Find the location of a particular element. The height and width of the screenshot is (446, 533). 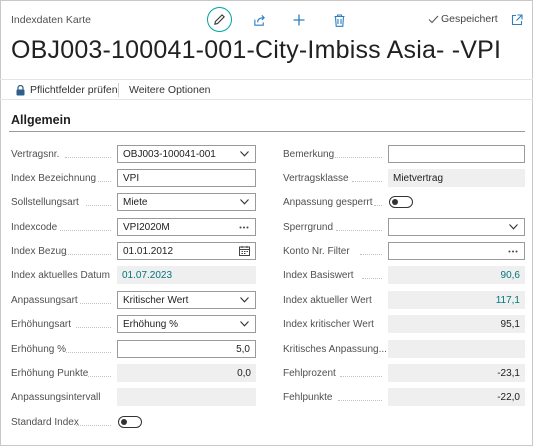

index-current-value-field: 117,1 is located at coordinates (456, 300).